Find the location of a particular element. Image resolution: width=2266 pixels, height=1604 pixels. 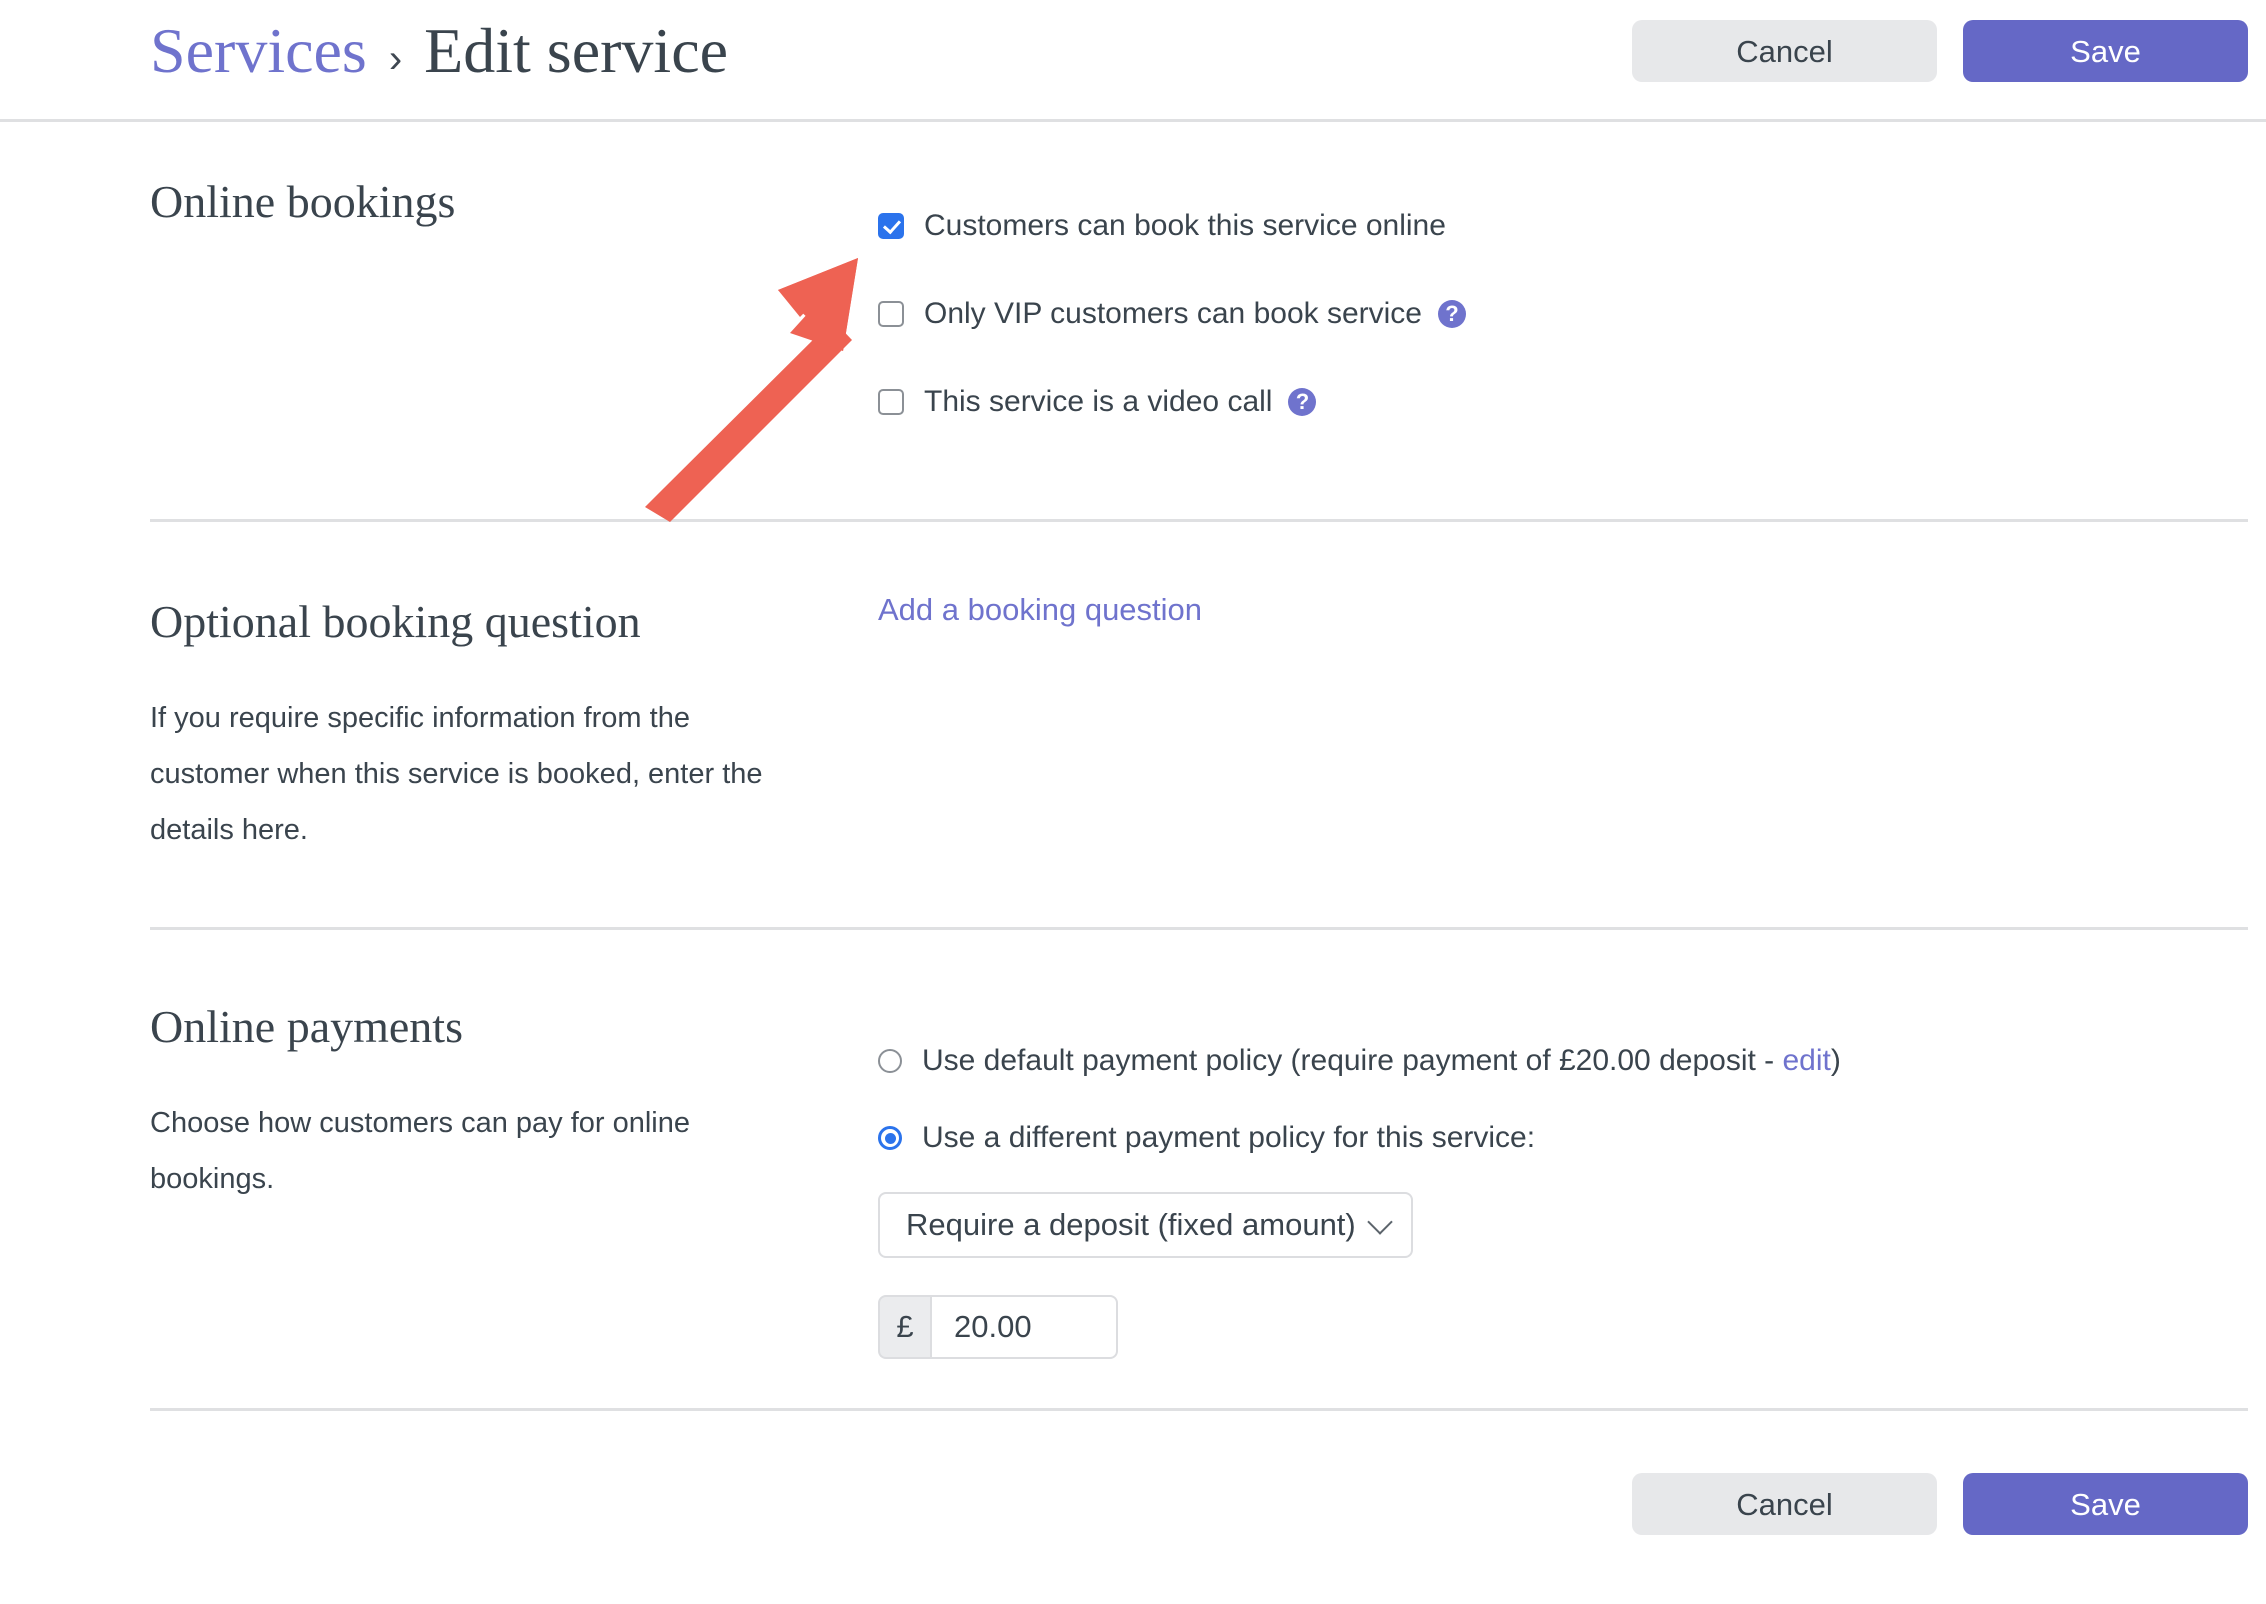

deposit-amount-group: £ 20.00 is located at coordinates (998, 1327).